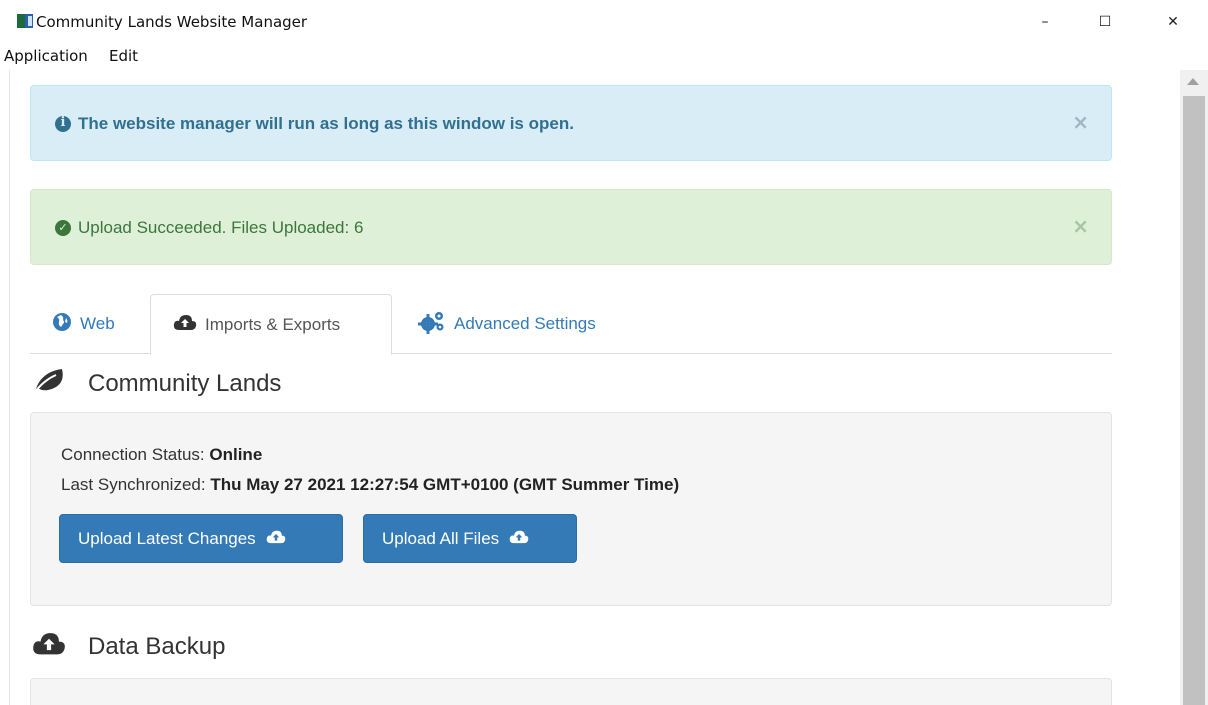  Describe the element at coordinates (441, 538) in the screenshot. I see `upload-all-files-label: Upload All Files` at that location.